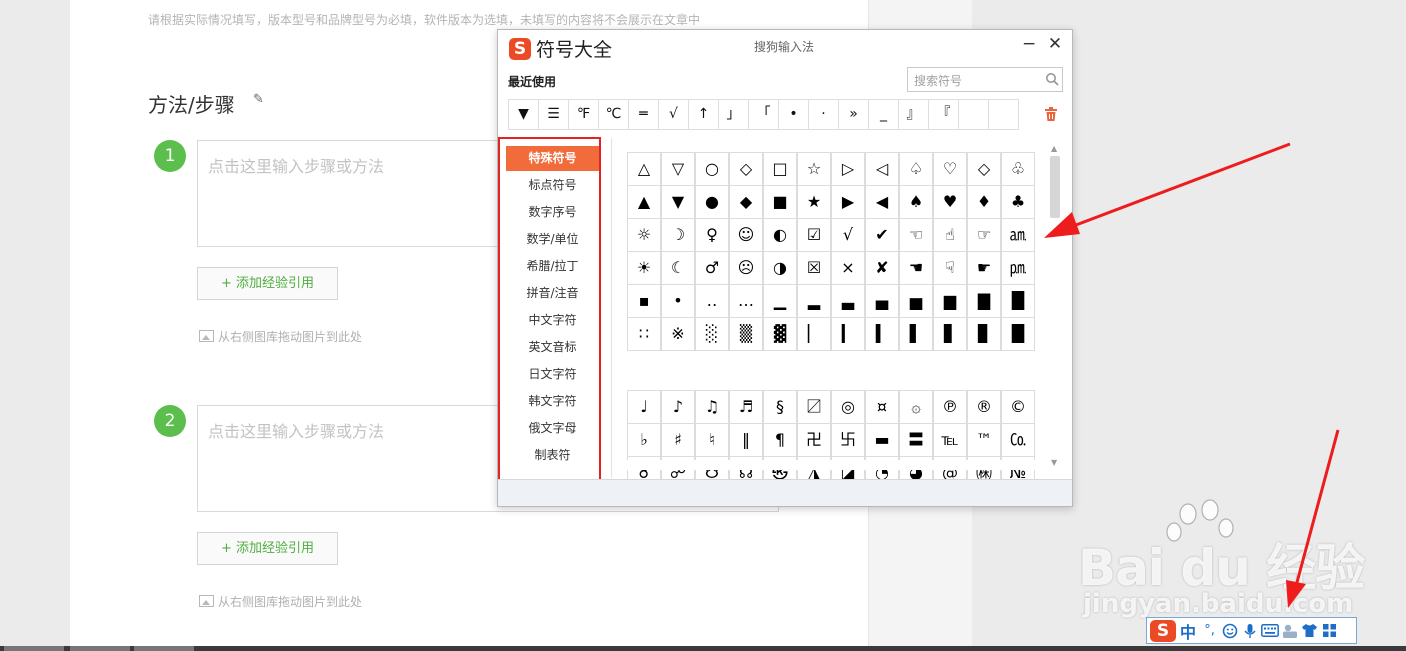 The image size is (1406, 651). Describe the element at coordinates (950, 235) in the screenshot. I see `symbol-cell: ☝` at that location.